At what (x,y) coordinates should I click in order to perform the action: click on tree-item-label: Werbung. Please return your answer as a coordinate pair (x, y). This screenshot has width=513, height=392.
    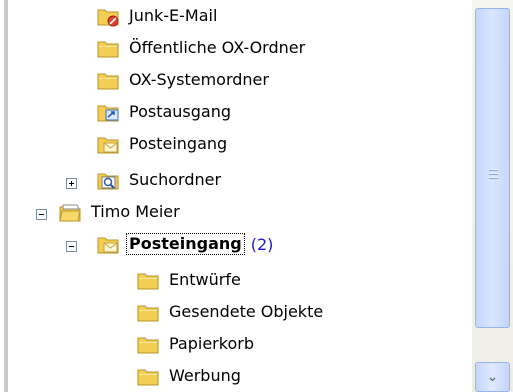
    Looking at the image, I should click on (205, 375).